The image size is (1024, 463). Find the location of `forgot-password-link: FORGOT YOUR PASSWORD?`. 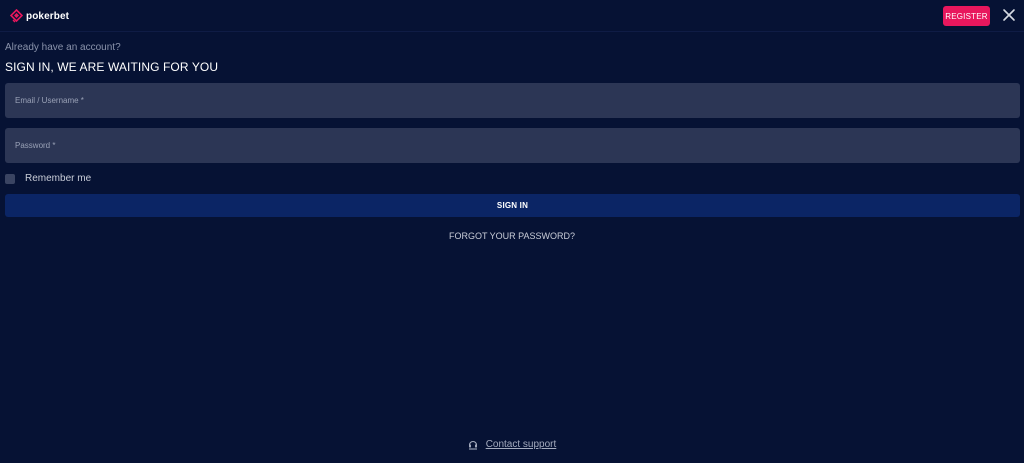

forgot-password-link: FORGOT YOUR PASSWORD? is located at coordinates (512, 236).